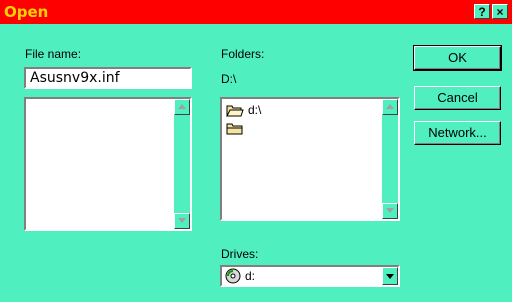 Image resolution: width=512 pixels, height=302 pixels. I want to click on file-list-scrollbar, so click(182, 164).